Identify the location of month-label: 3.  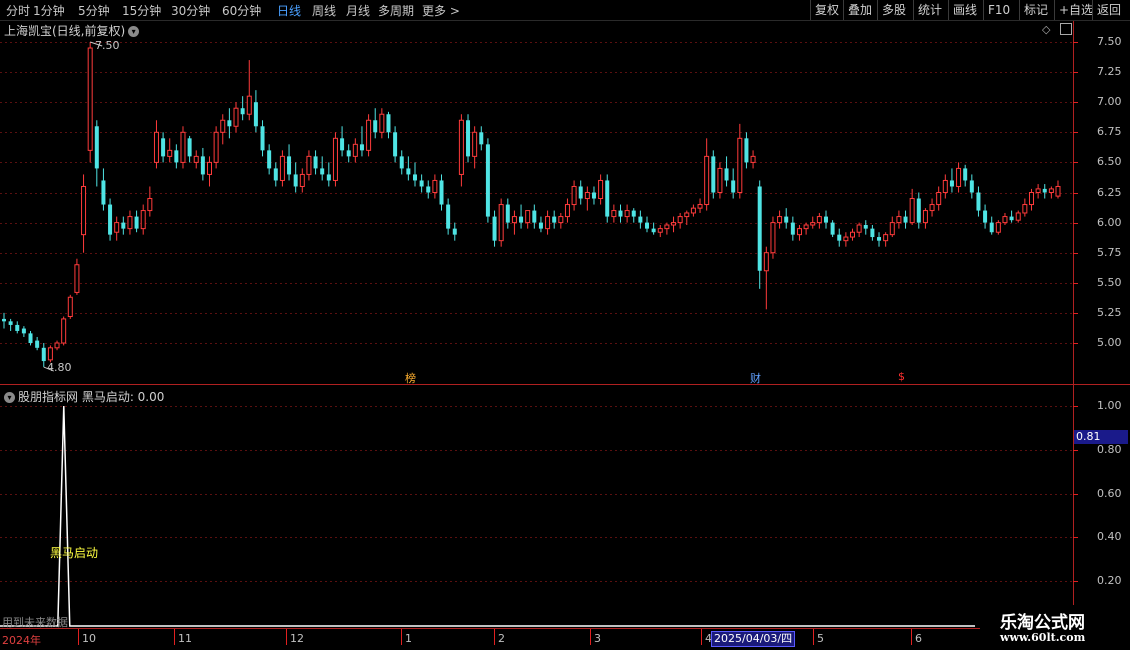
(597, 638).